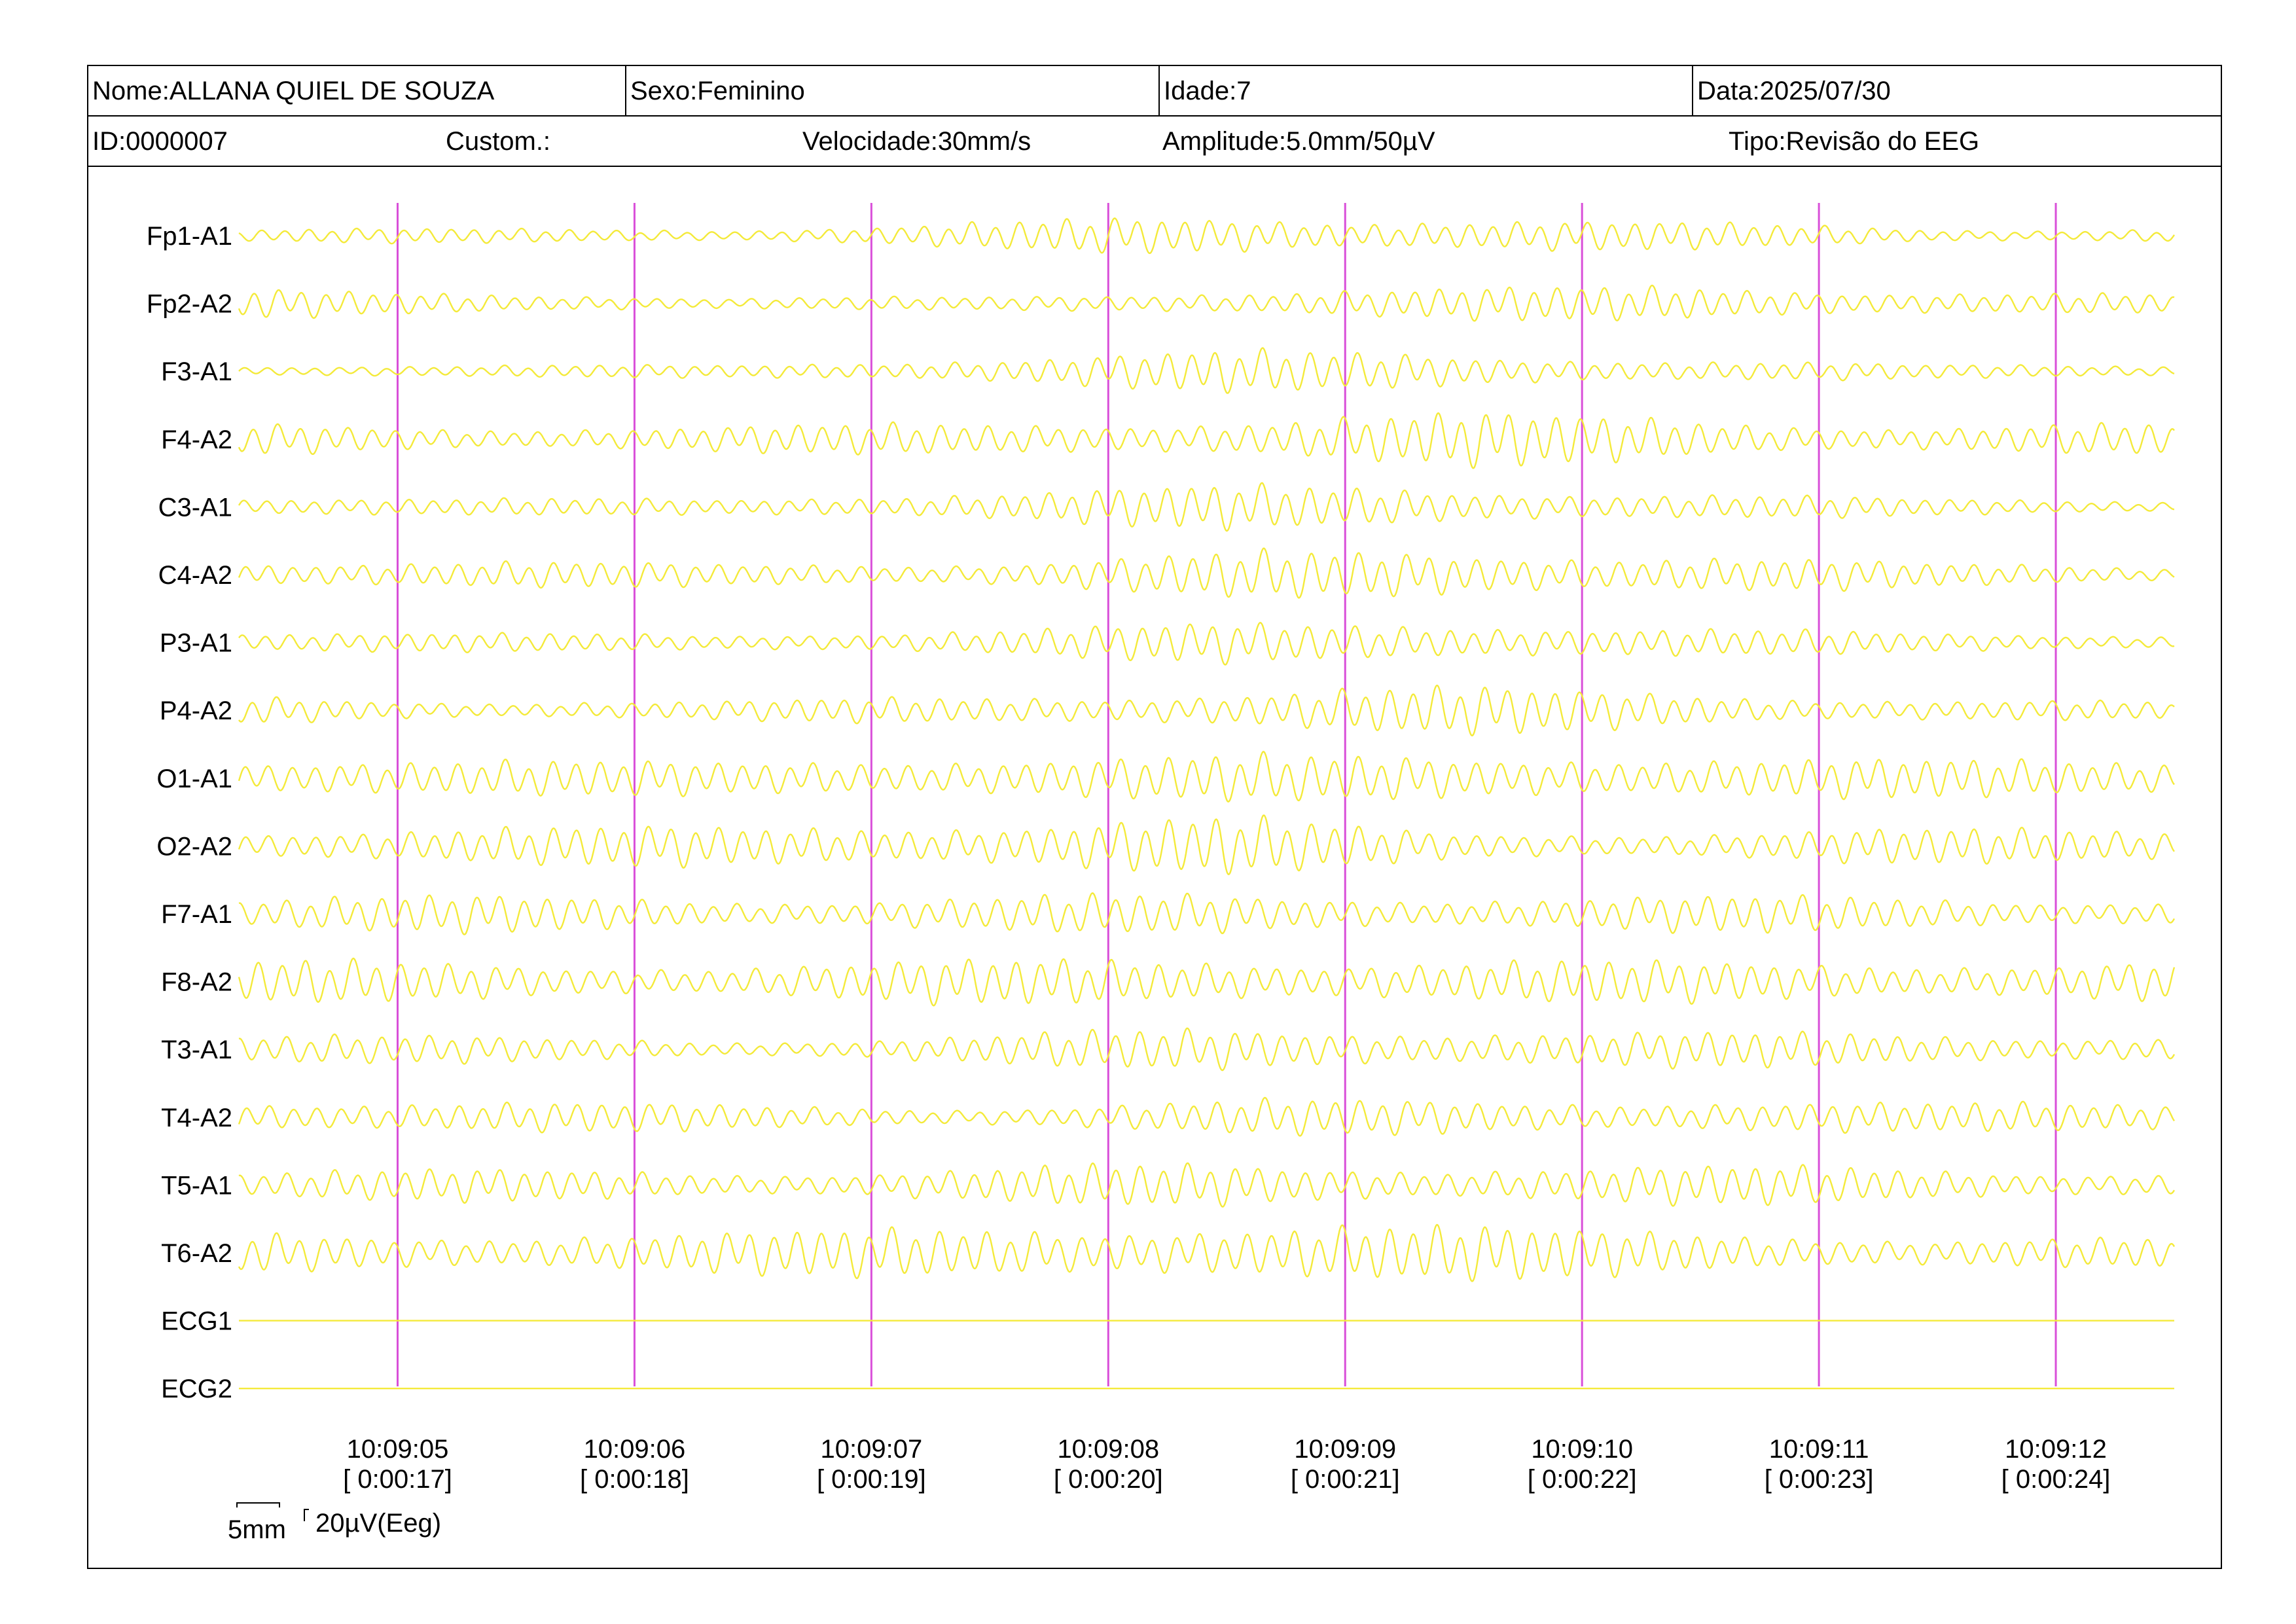  I want to click on eeg-trace-f3-a1, so click(1206, 370).